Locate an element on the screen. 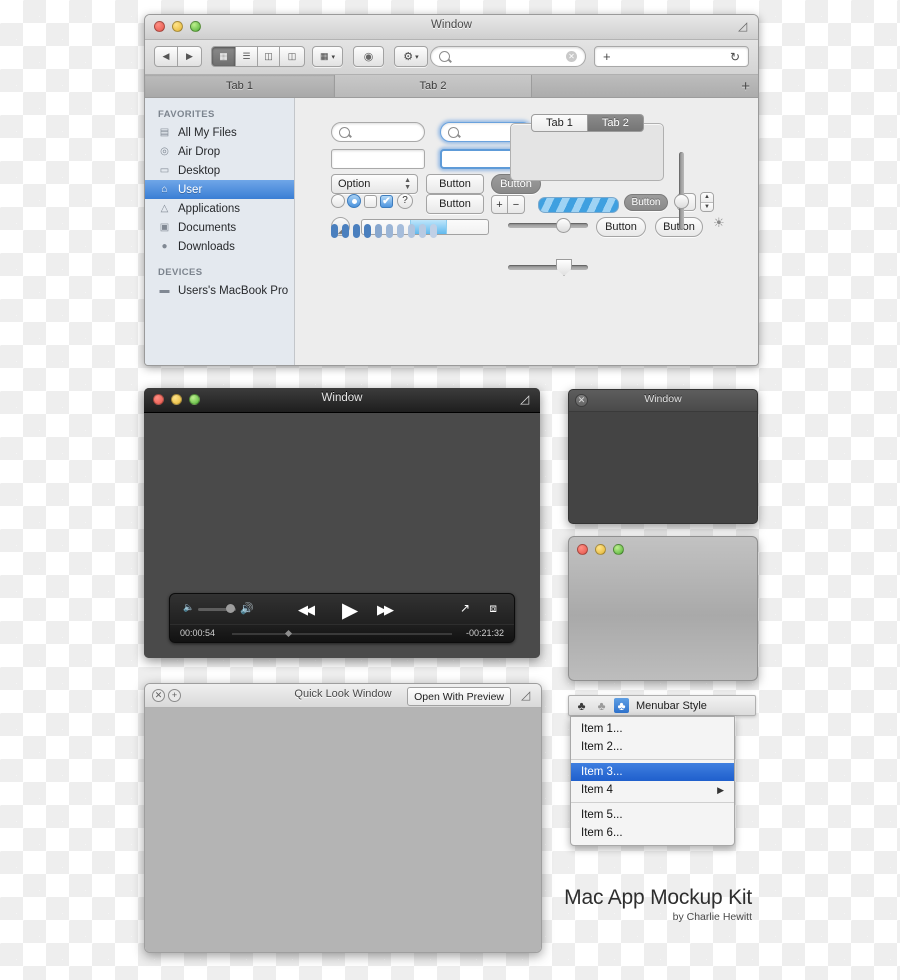  nav-segmented-control: ◀ ▶ is located at coordinates (178, 56).